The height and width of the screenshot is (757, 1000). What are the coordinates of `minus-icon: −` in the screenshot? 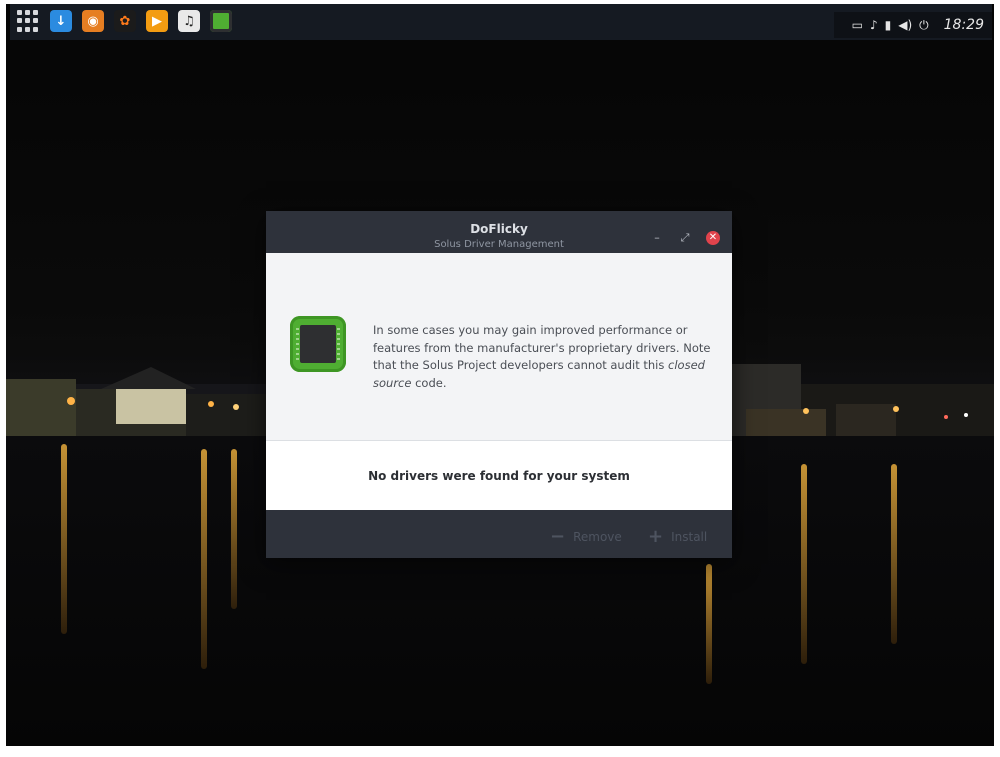 It's located at (558, 536).